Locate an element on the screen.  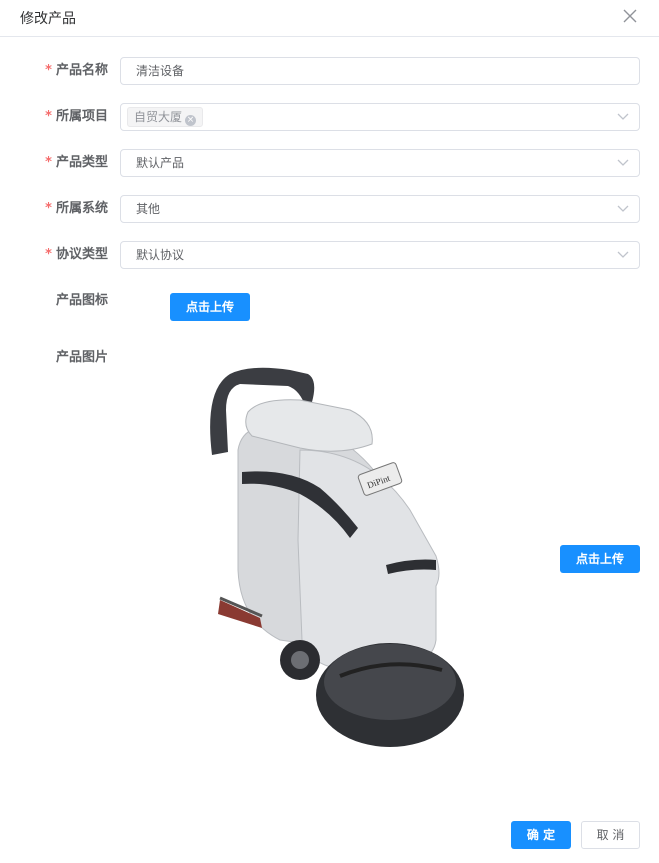
project-label: * 所属项目 is located at coordinates (76, 116).